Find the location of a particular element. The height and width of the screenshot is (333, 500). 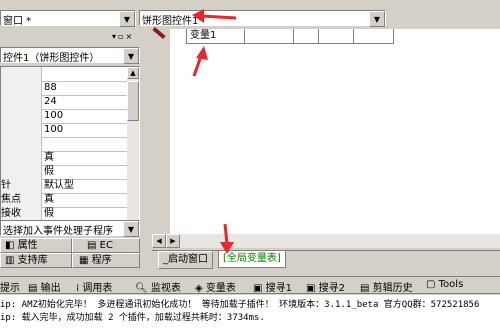

tab-variables-label: 变量表 is located at coordinates (220, 288).